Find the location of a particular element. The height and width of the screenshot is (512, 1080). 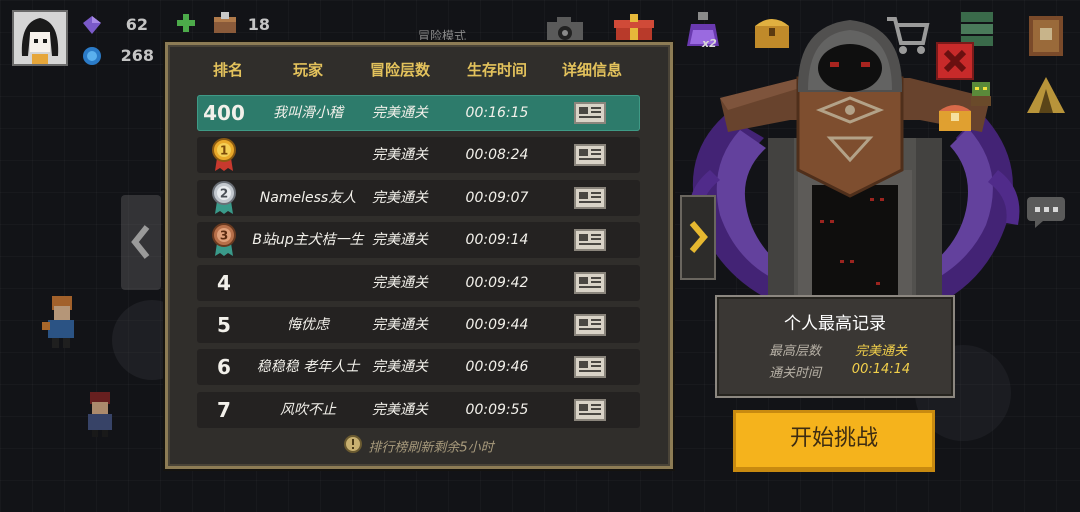

chevron-left-icon is located at coordinates (140, 242).